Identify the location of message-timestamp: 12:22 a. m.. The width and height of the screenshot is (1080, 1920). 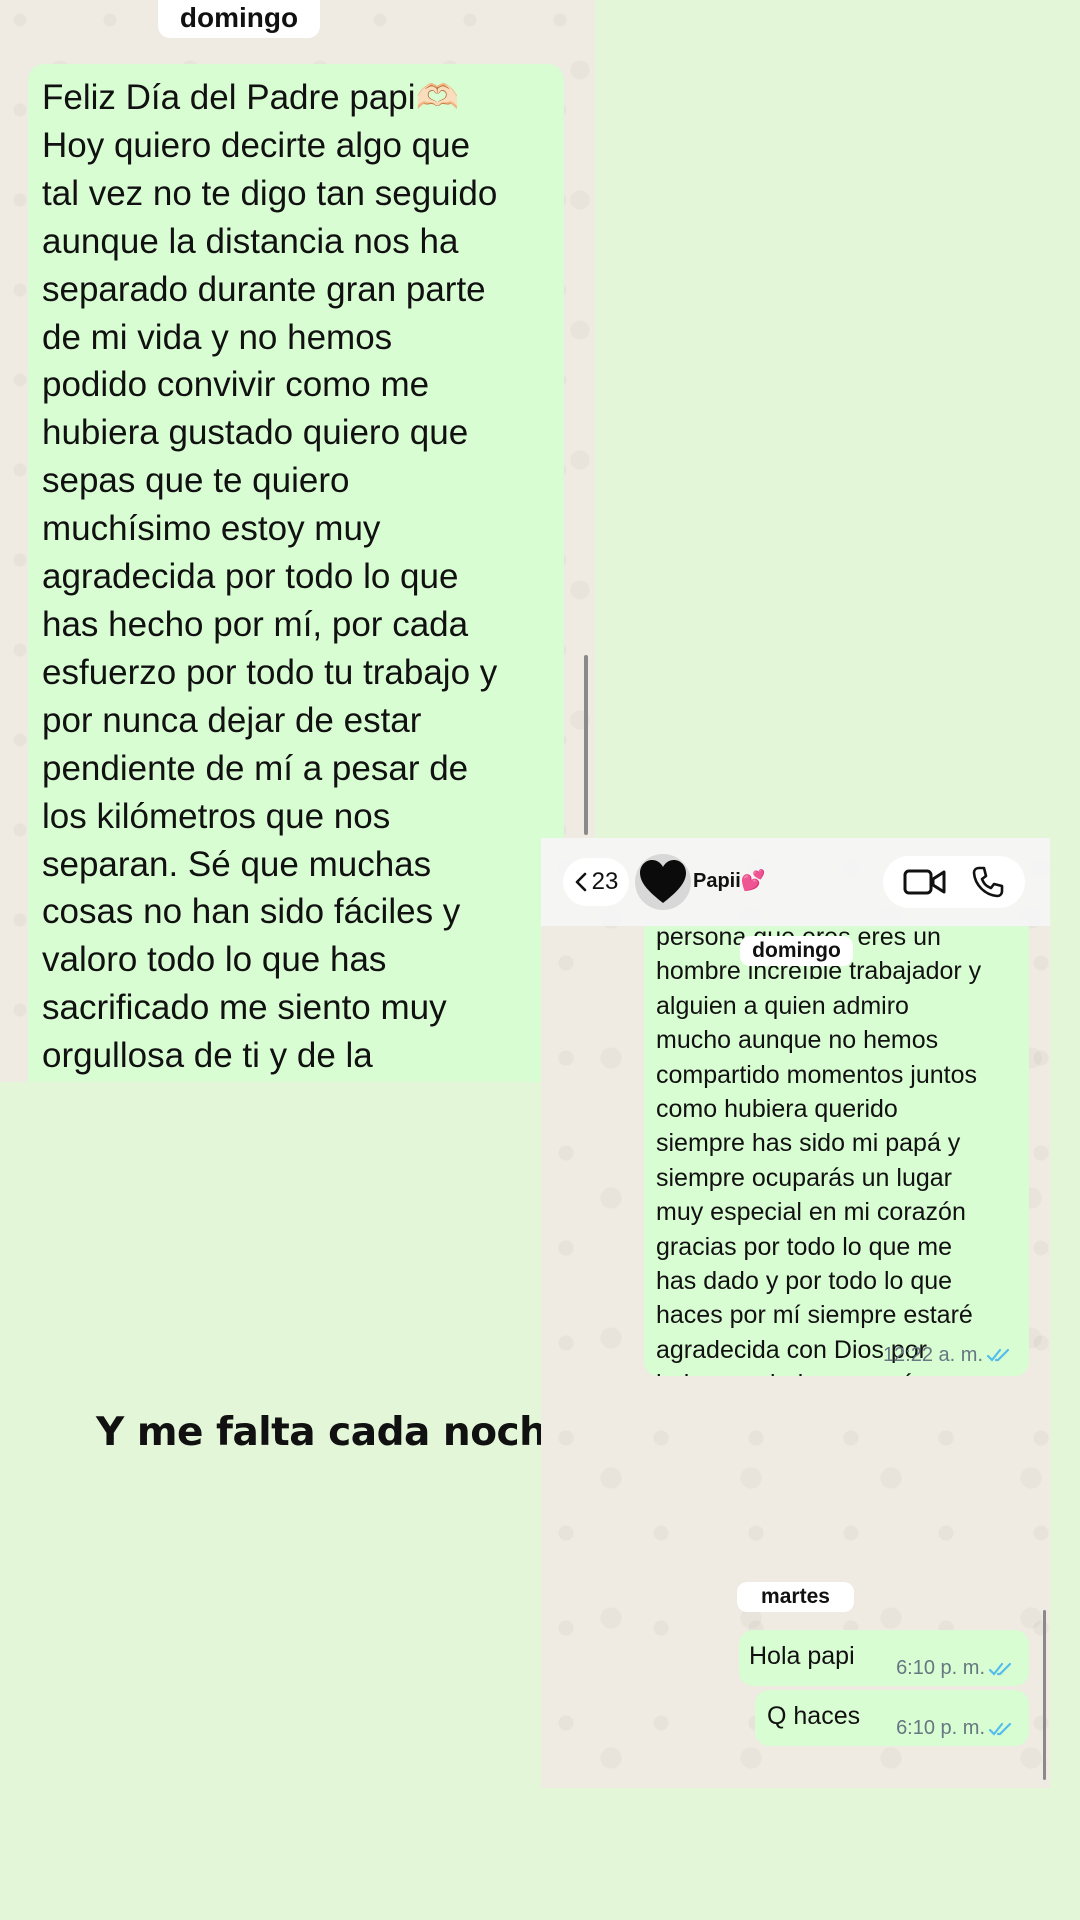
(949, 1355).